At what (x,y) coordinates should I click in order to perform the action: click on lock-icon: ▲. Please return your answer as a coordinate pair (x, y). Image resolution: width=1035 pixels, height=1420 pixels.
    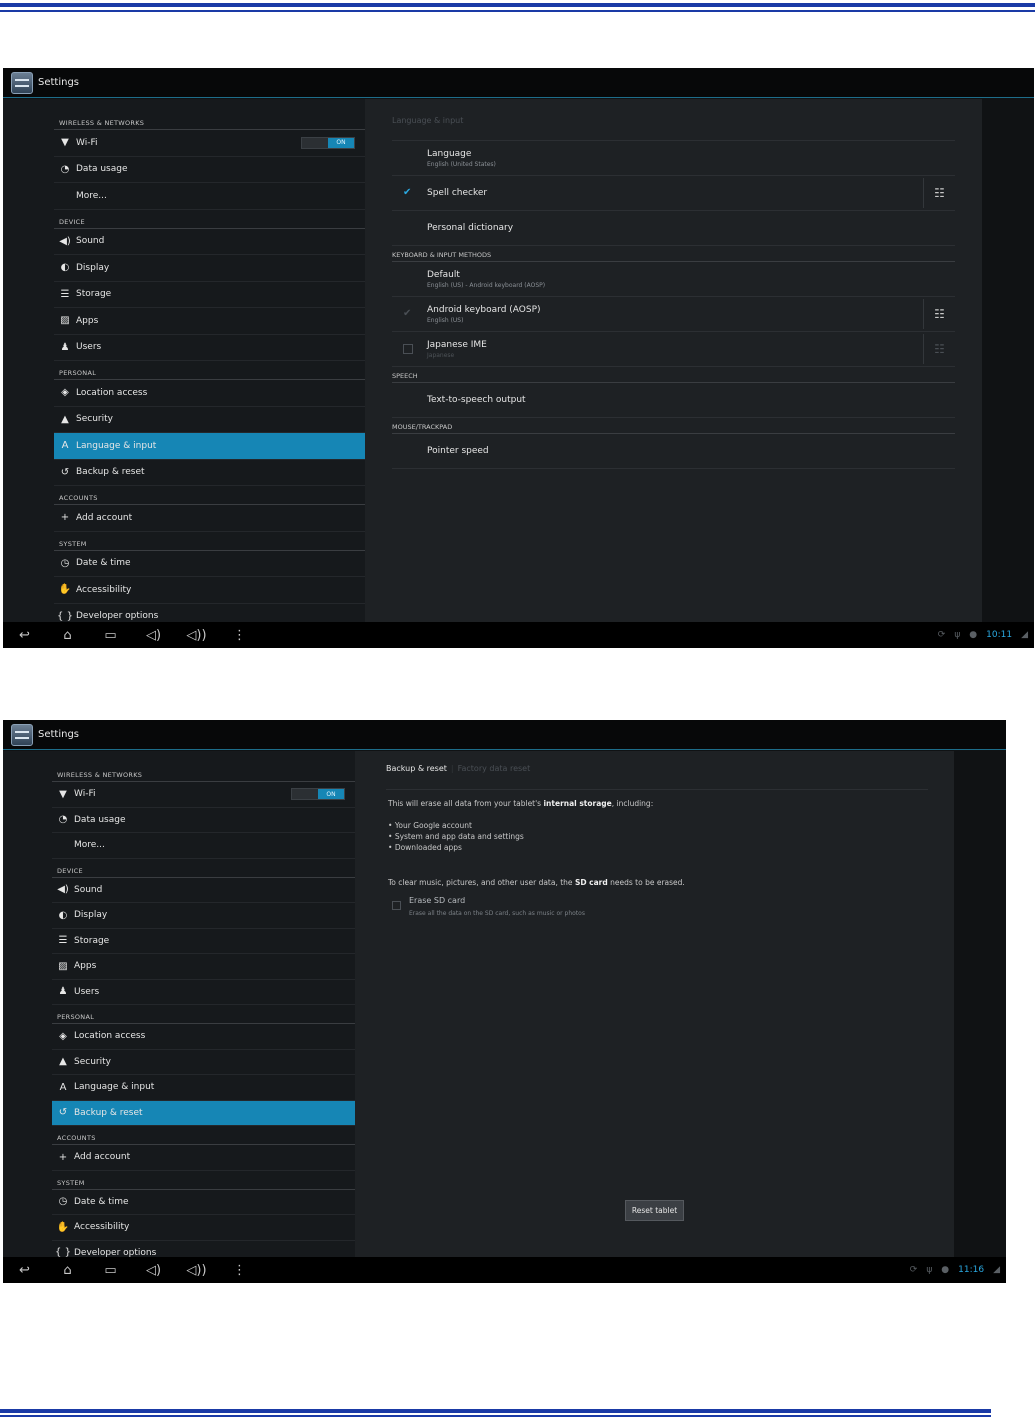
    Looking at the image, I should click on (65, 419).